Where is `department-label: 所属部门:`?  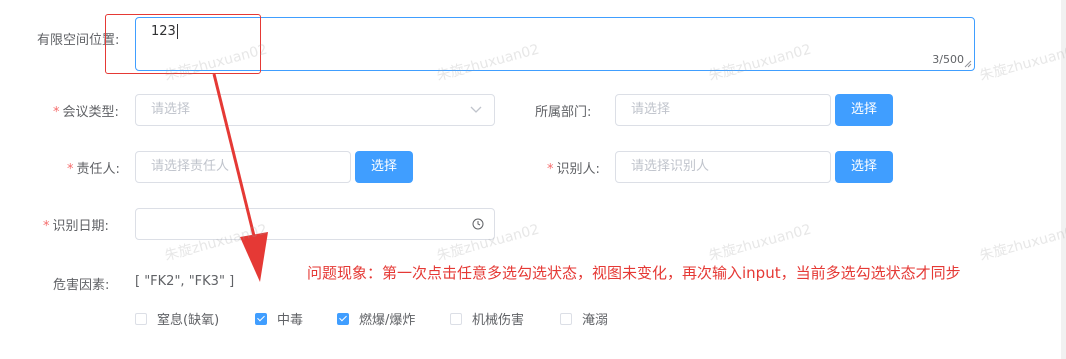 department-label: 所属部门: is located at coordinates (563, 112).